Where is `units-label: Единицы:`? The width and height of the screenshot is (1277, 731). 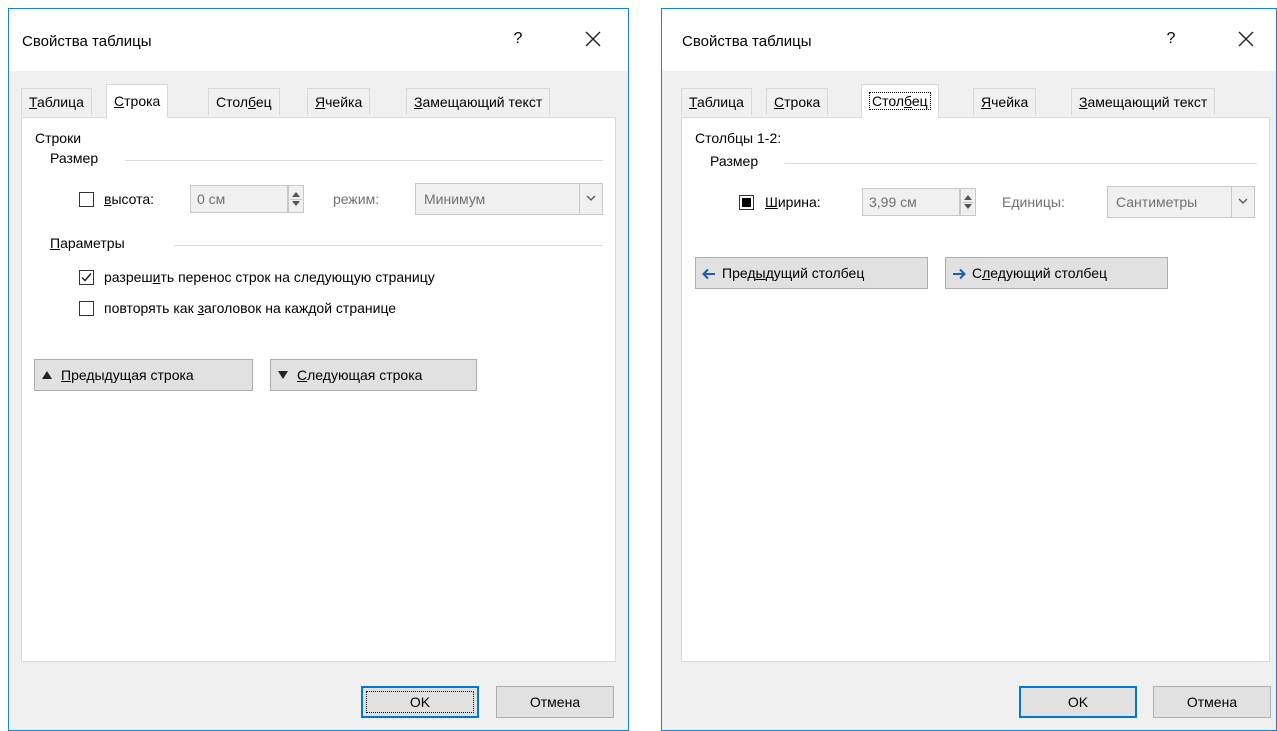
units-label: Единицы: is located at coordinates (1033, 202).